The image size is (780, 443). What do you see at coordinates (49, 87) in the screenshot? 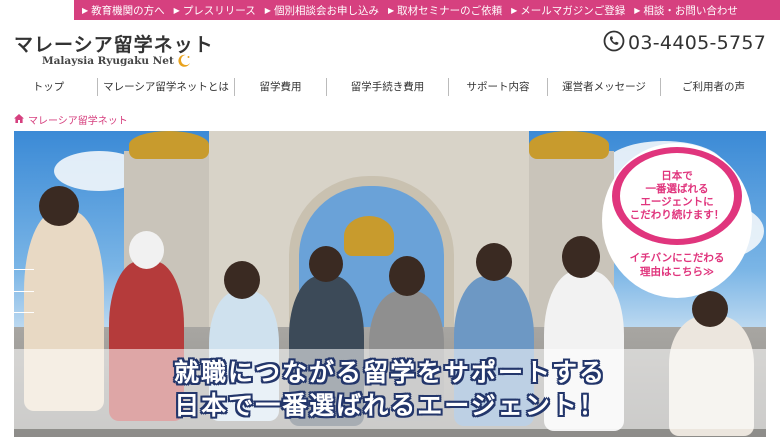
I see `nav-item-top: トップ` at bounding box center [49, 87].